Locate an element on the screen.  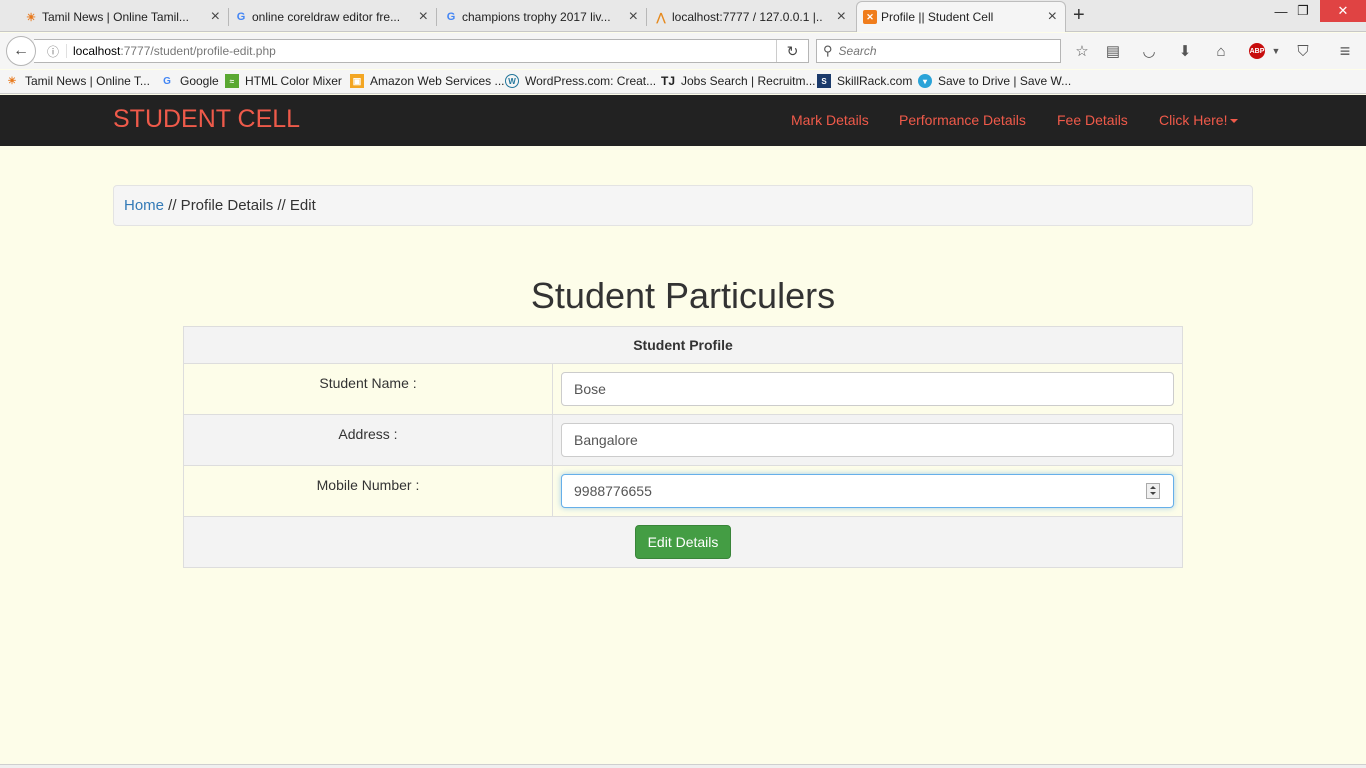
mobile-number-input is located at coordinates (867, 491).